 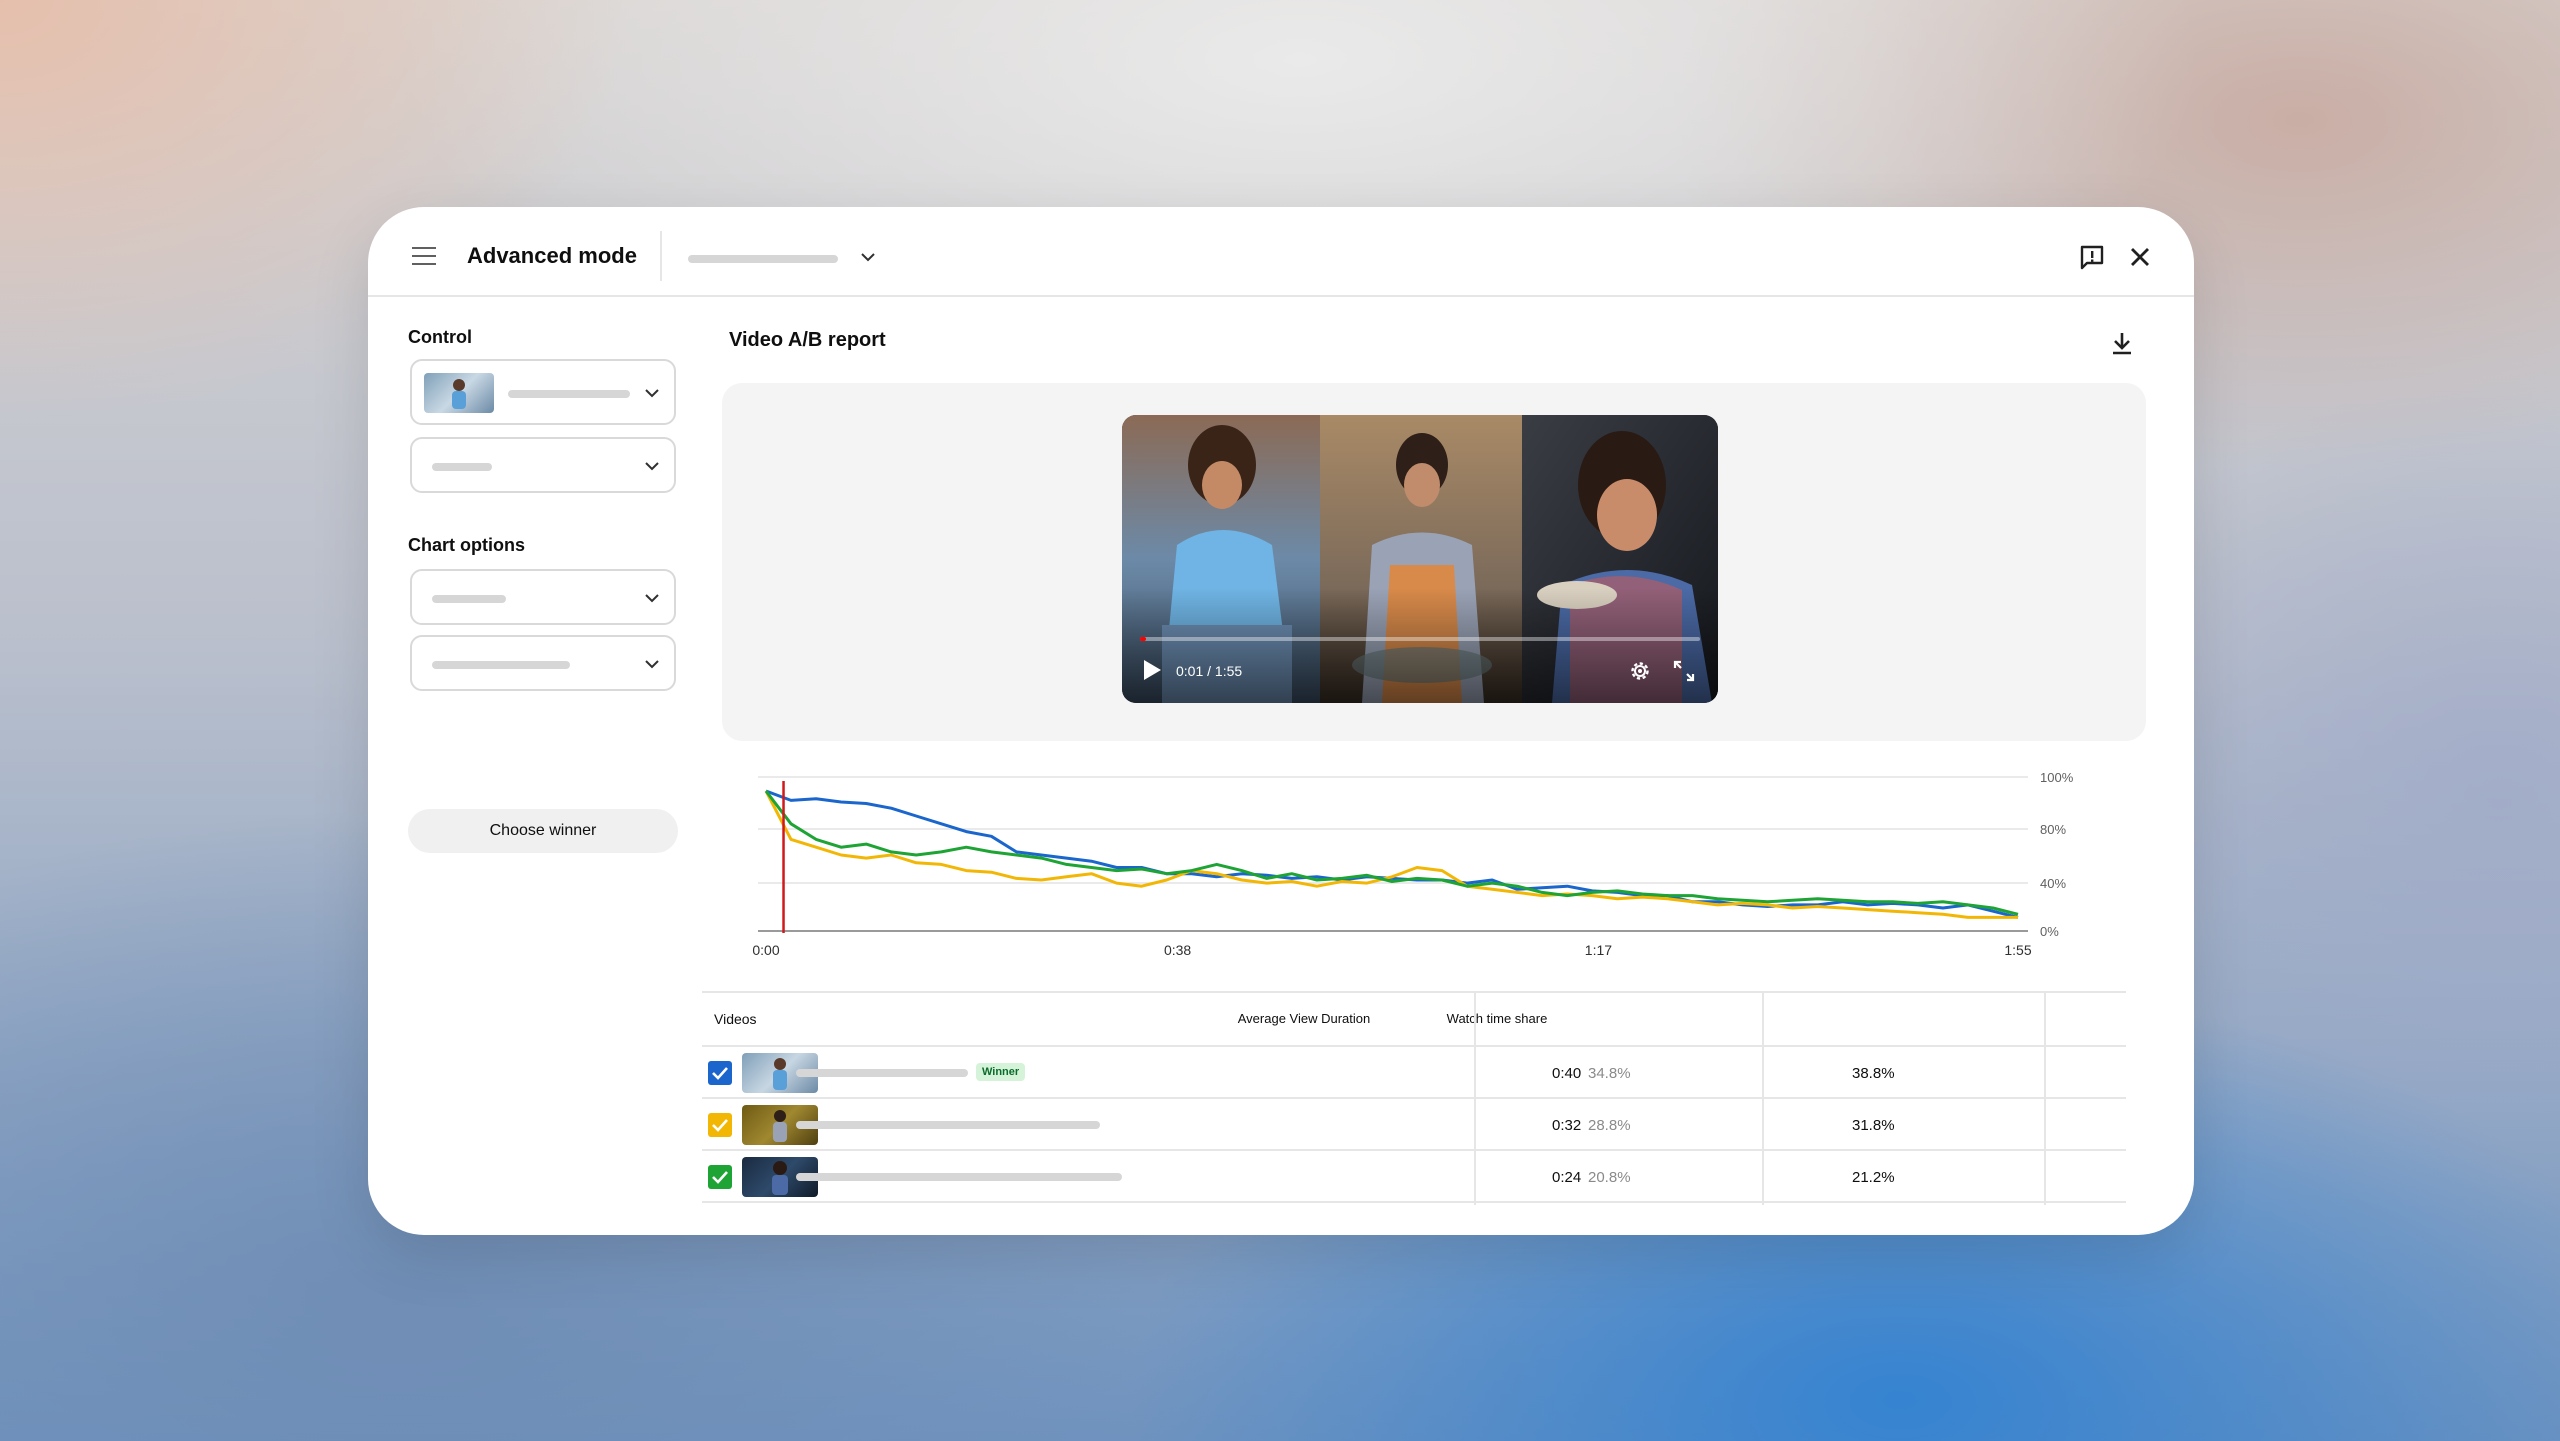 What do you see at coordinates (543, 747) in the screenshot?
I see `sidebar: Control Chart options Choose winner` at bounding box center [543, 747].